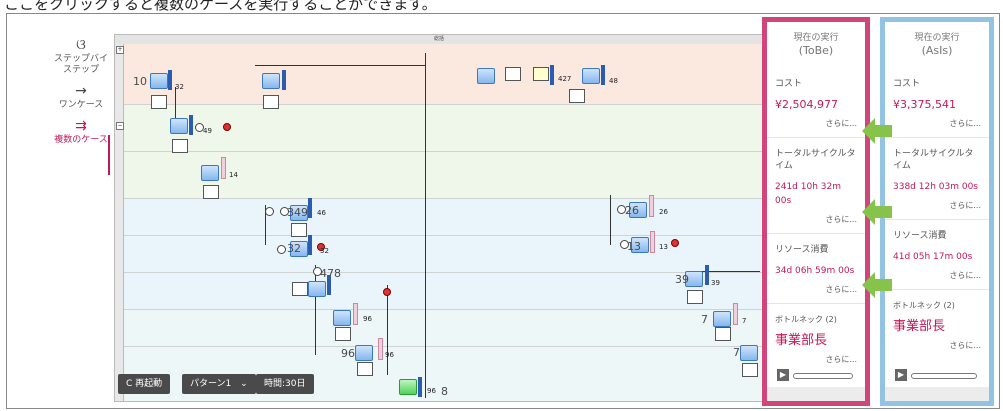 The width and height of the screenshot is (1003, 411). I want to click on cycle-time-value: 241d 10h 32m 00s, so click(808, 194).